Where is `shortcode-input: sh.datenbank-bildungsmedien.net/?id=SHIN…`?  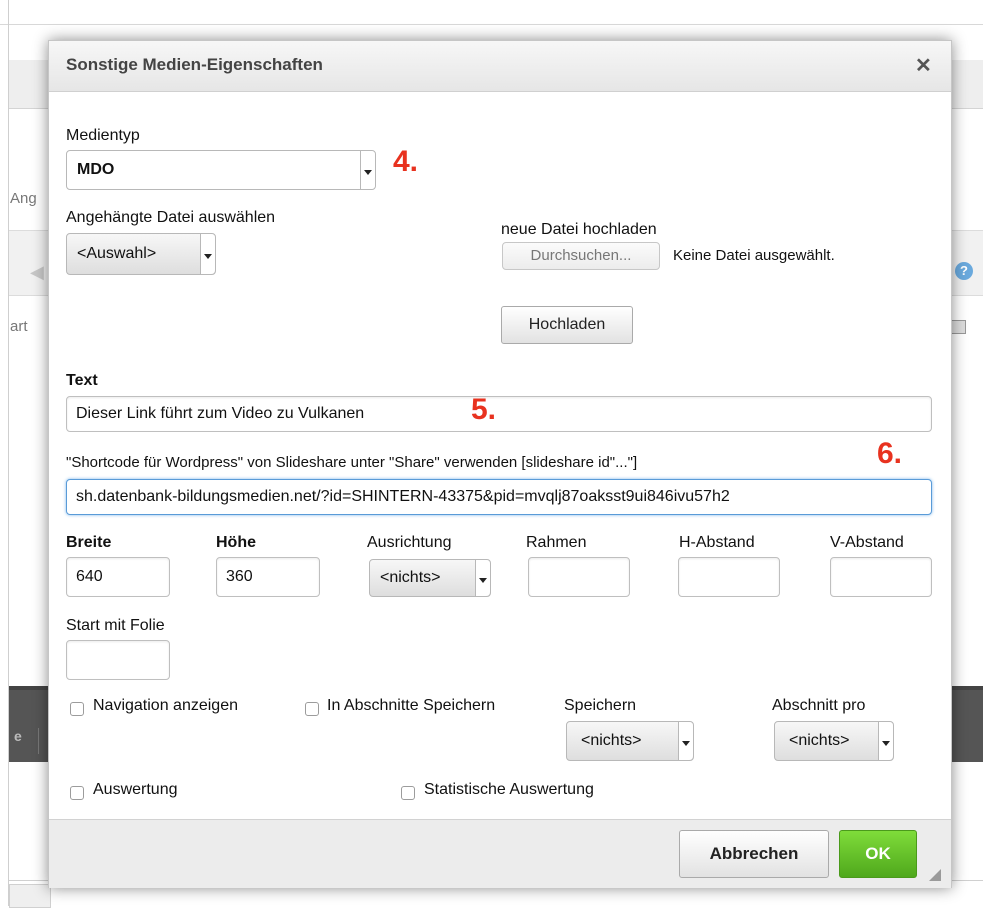 shortcode-input: sh.datenbank-bildungsmedien.net/?id=SHIN… is located at coordinates (499, 497).